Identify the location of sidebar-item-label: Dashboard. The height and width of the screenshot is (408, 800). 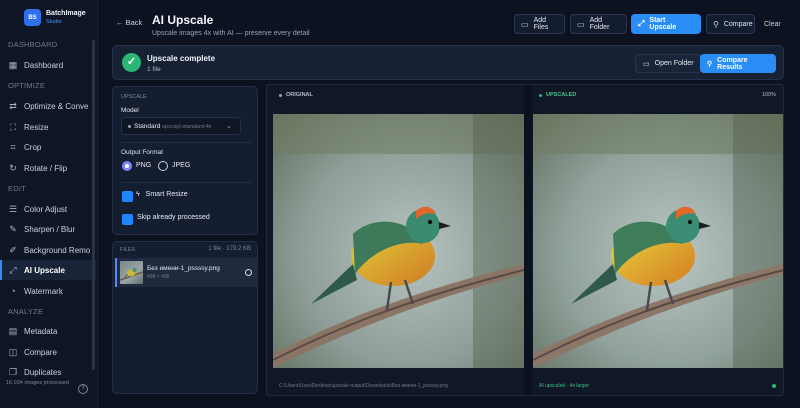
(44, 65).